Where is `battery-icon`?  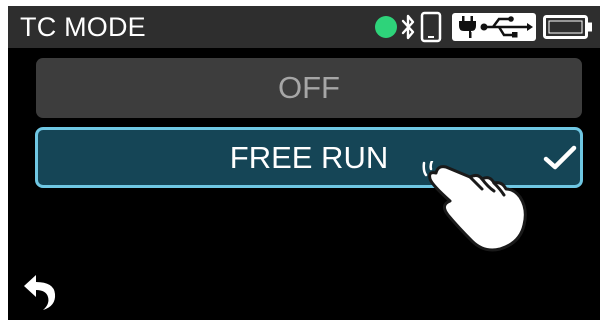
battery-icon is located at coordinates (567, 27).